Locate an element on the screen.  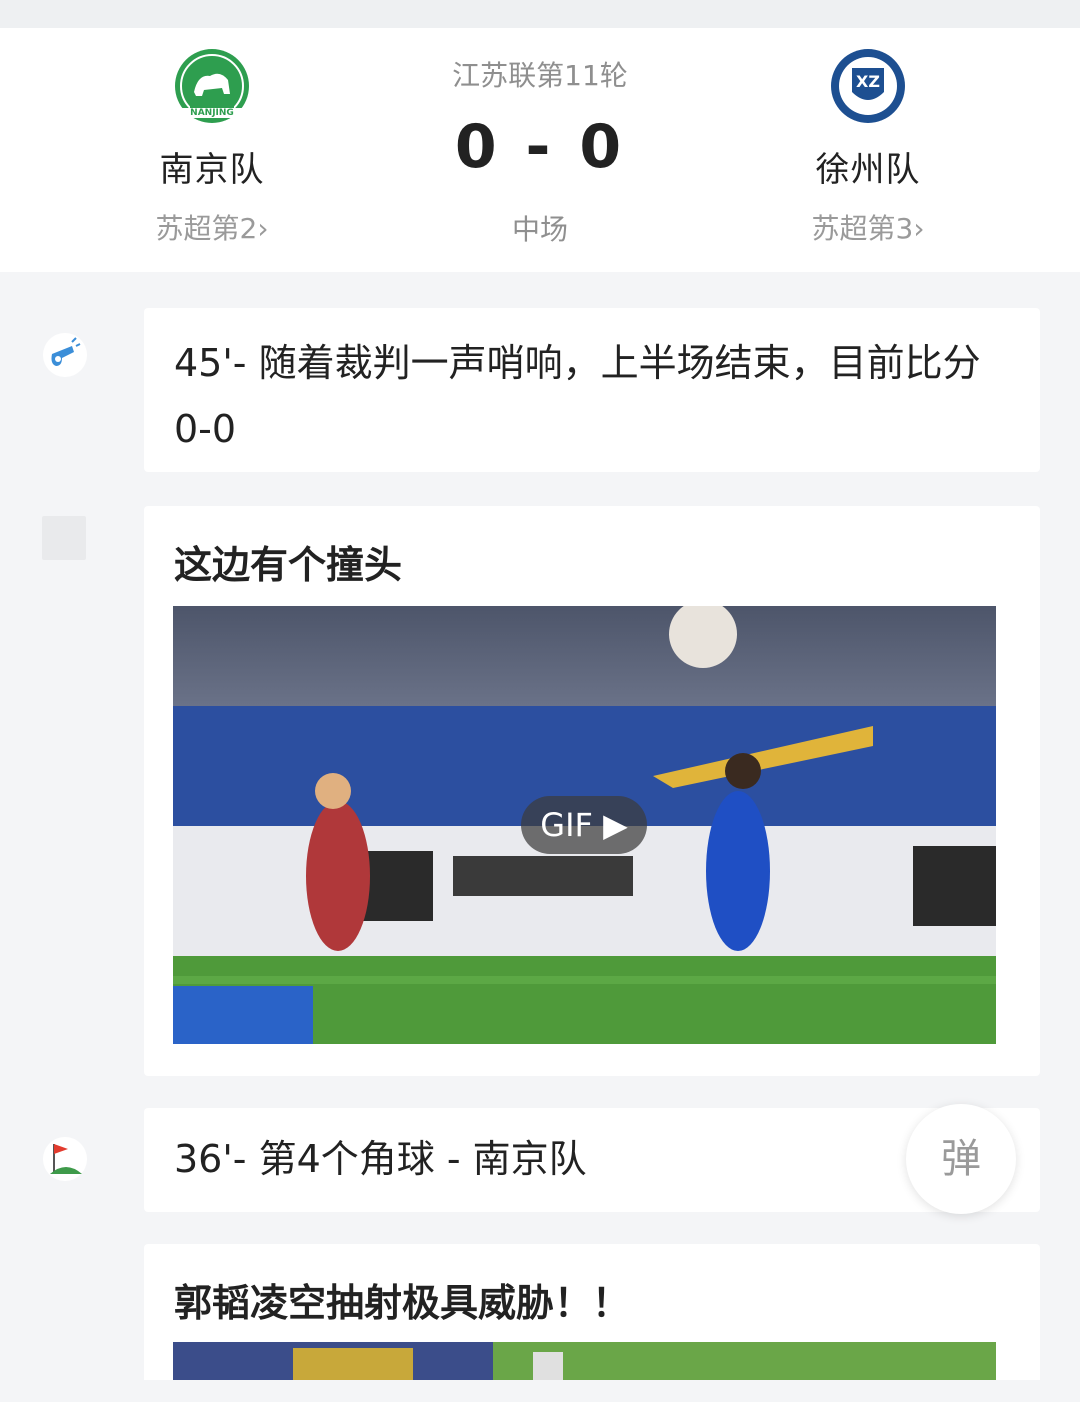
away-team-name: 徐州队 is located at coordinates (868, 170).